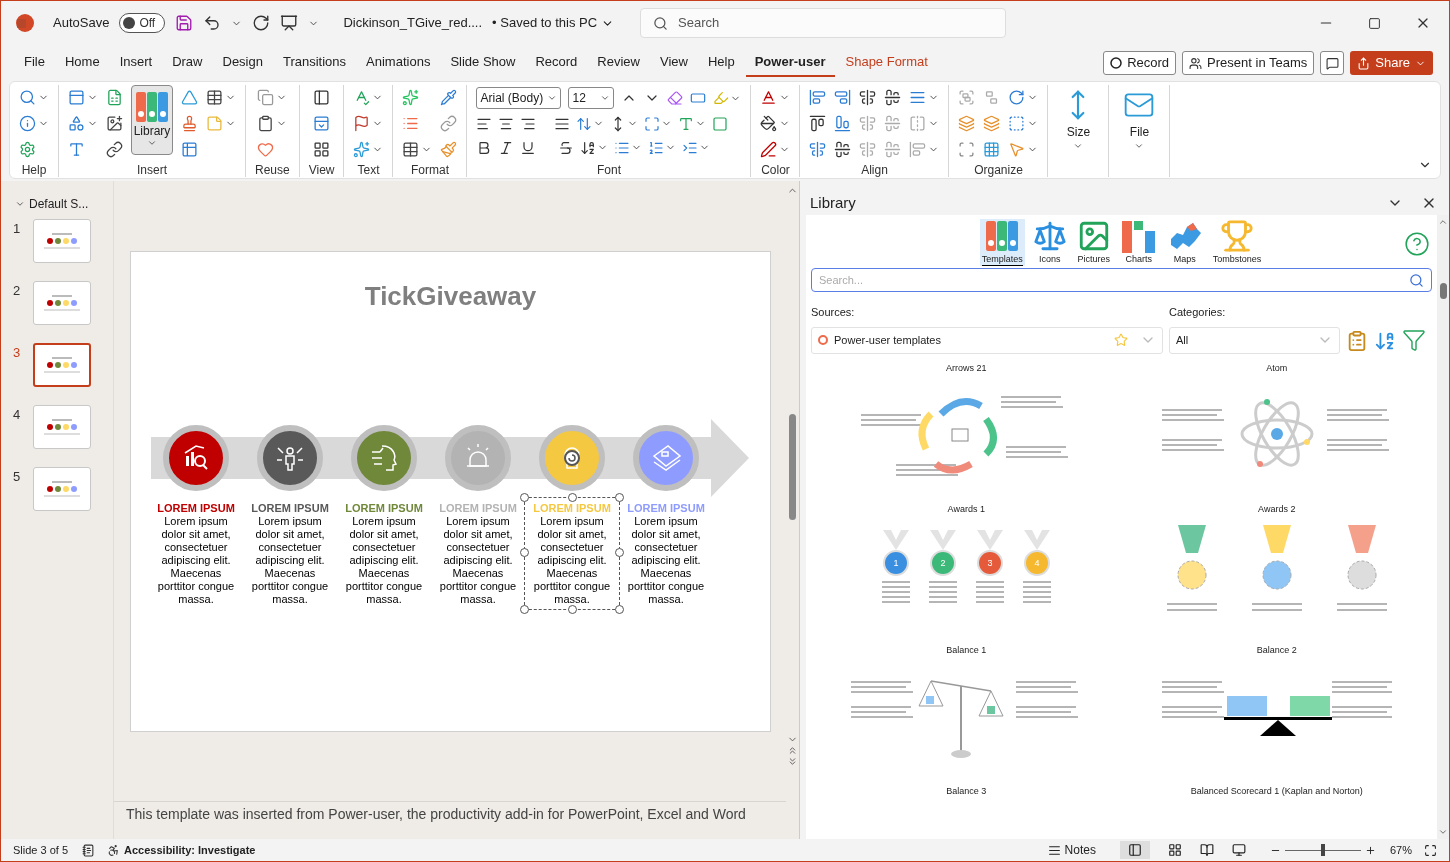  Describe the element at coordinates (1277, 508) in the screenshot. I see `template-name: Awards 2` at that location.